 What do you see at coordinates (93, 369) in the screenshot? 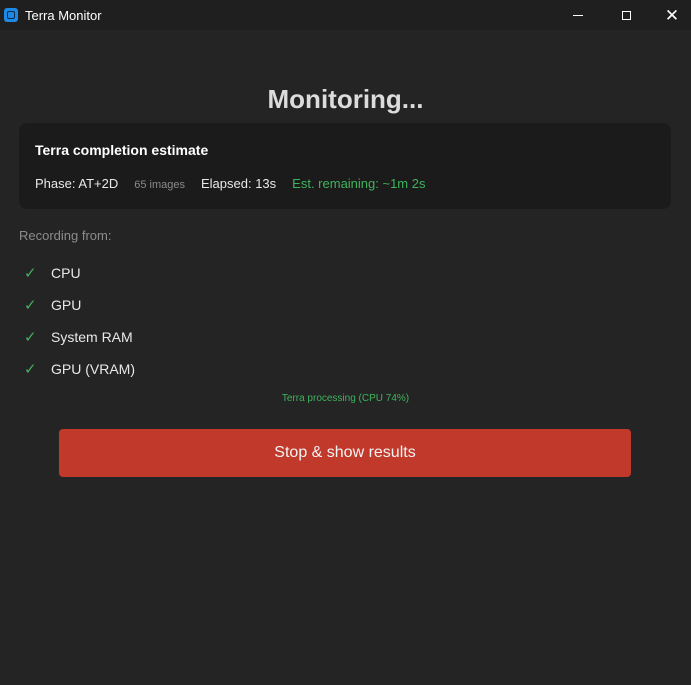
I see `source-label: GPU (VRAM)` at bounding box center [93, 369].